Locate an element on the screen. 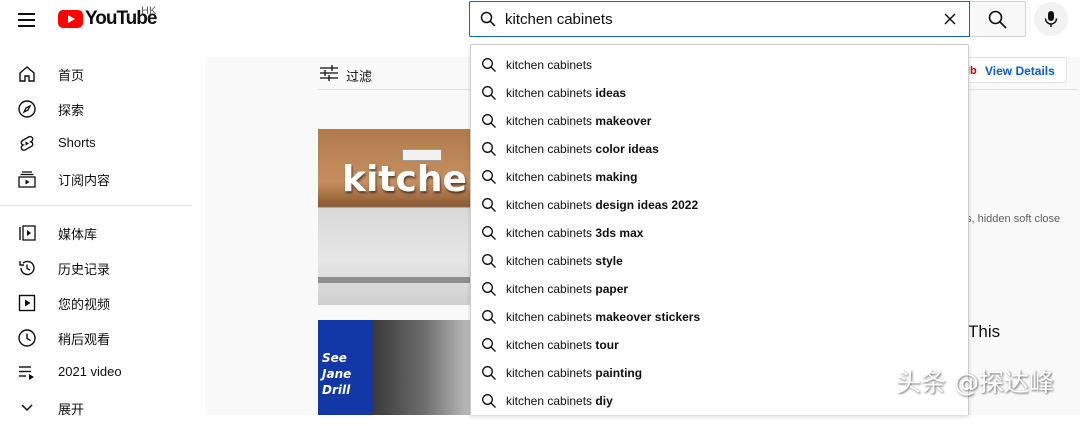  suggestion-item: kitchen cabinets making is located at coordinates (719, 177).